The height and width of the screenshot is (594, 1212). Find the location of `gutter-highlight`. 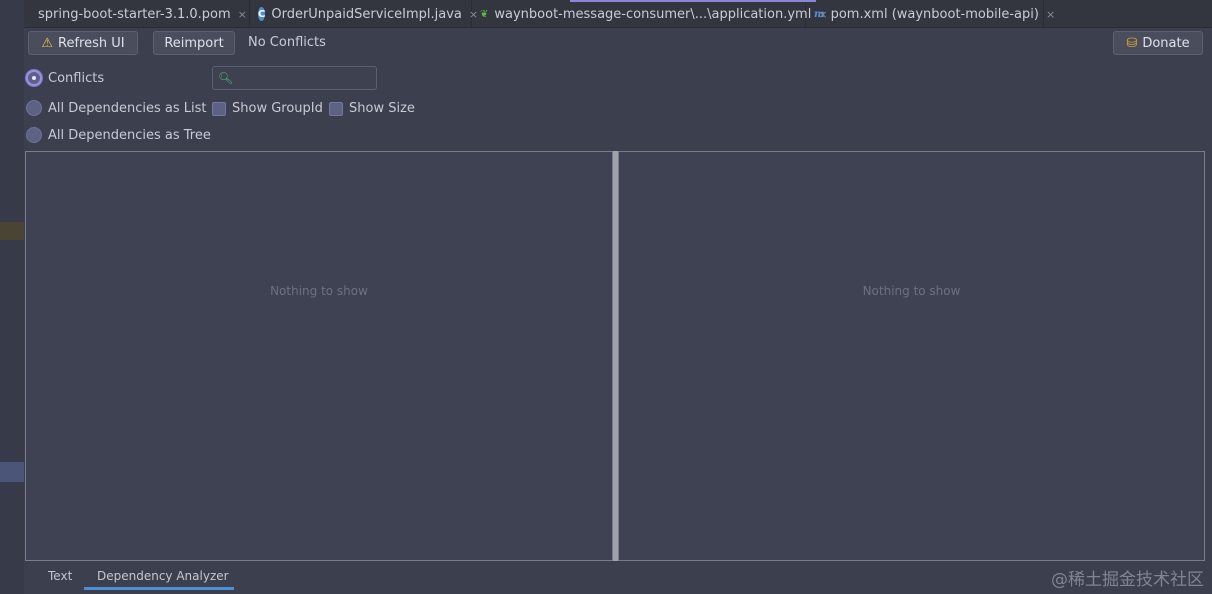

gutter-highlight is located at coordinates (12, 231).